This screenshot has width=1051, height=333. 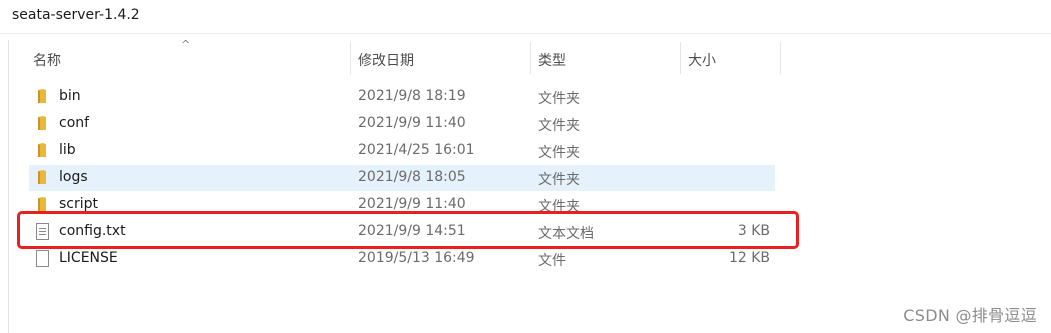 I want to click on column-header-date: 修改日期, so click(x=386, y=60).